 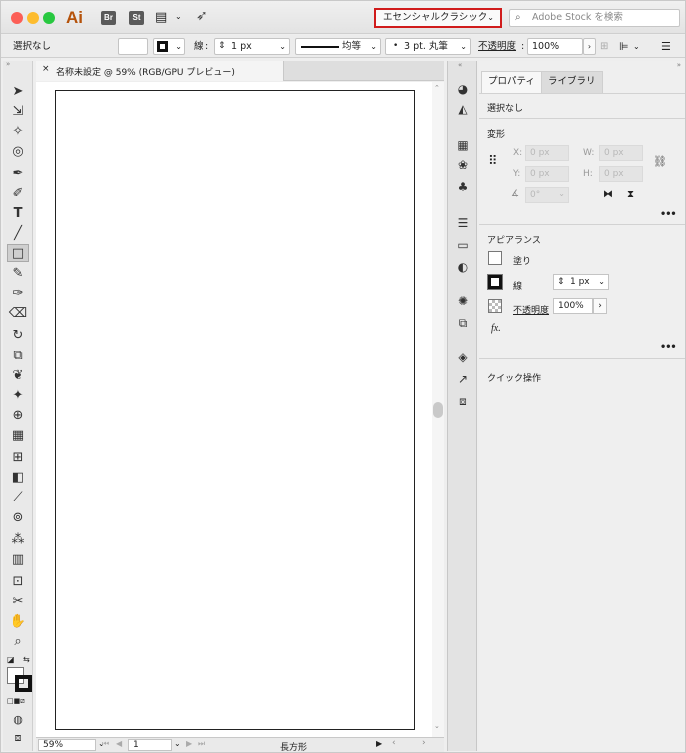 I want to click on first-artboard-icon: ⏮, so click(x=105, y=744).